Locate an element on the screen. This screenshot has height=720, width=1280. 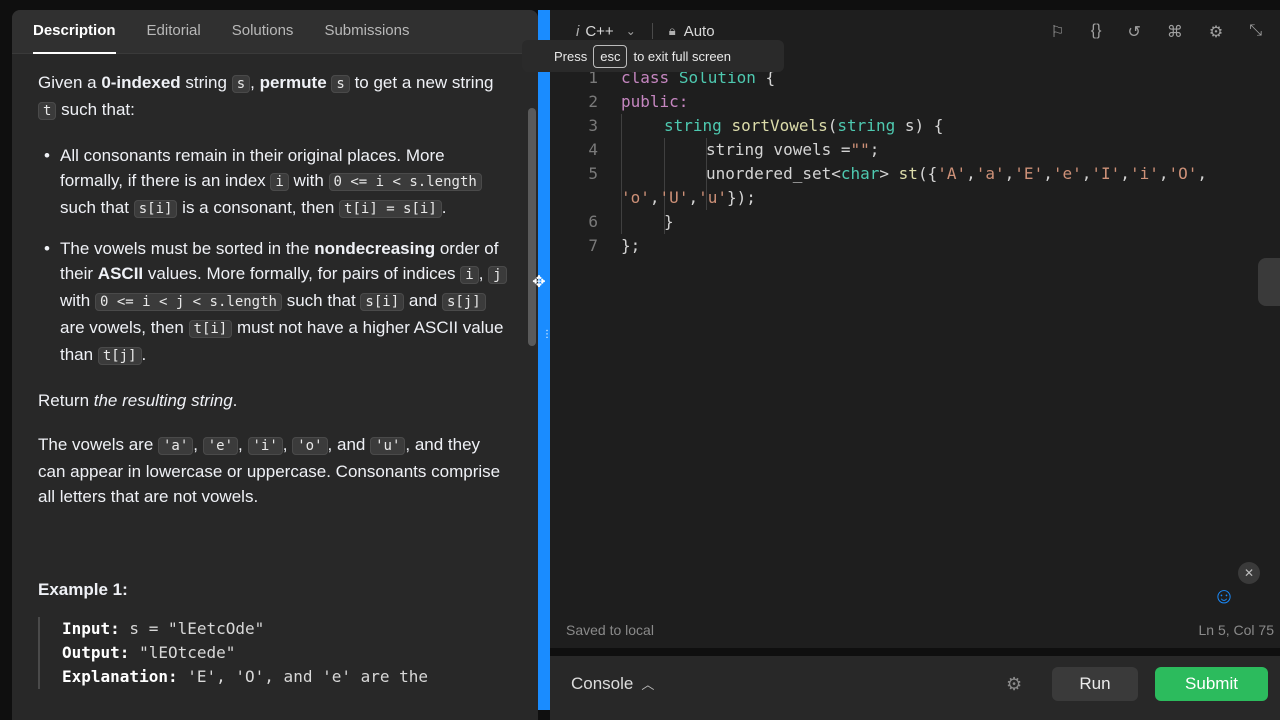
toolbar-divider is located at coordinates (652, 31).